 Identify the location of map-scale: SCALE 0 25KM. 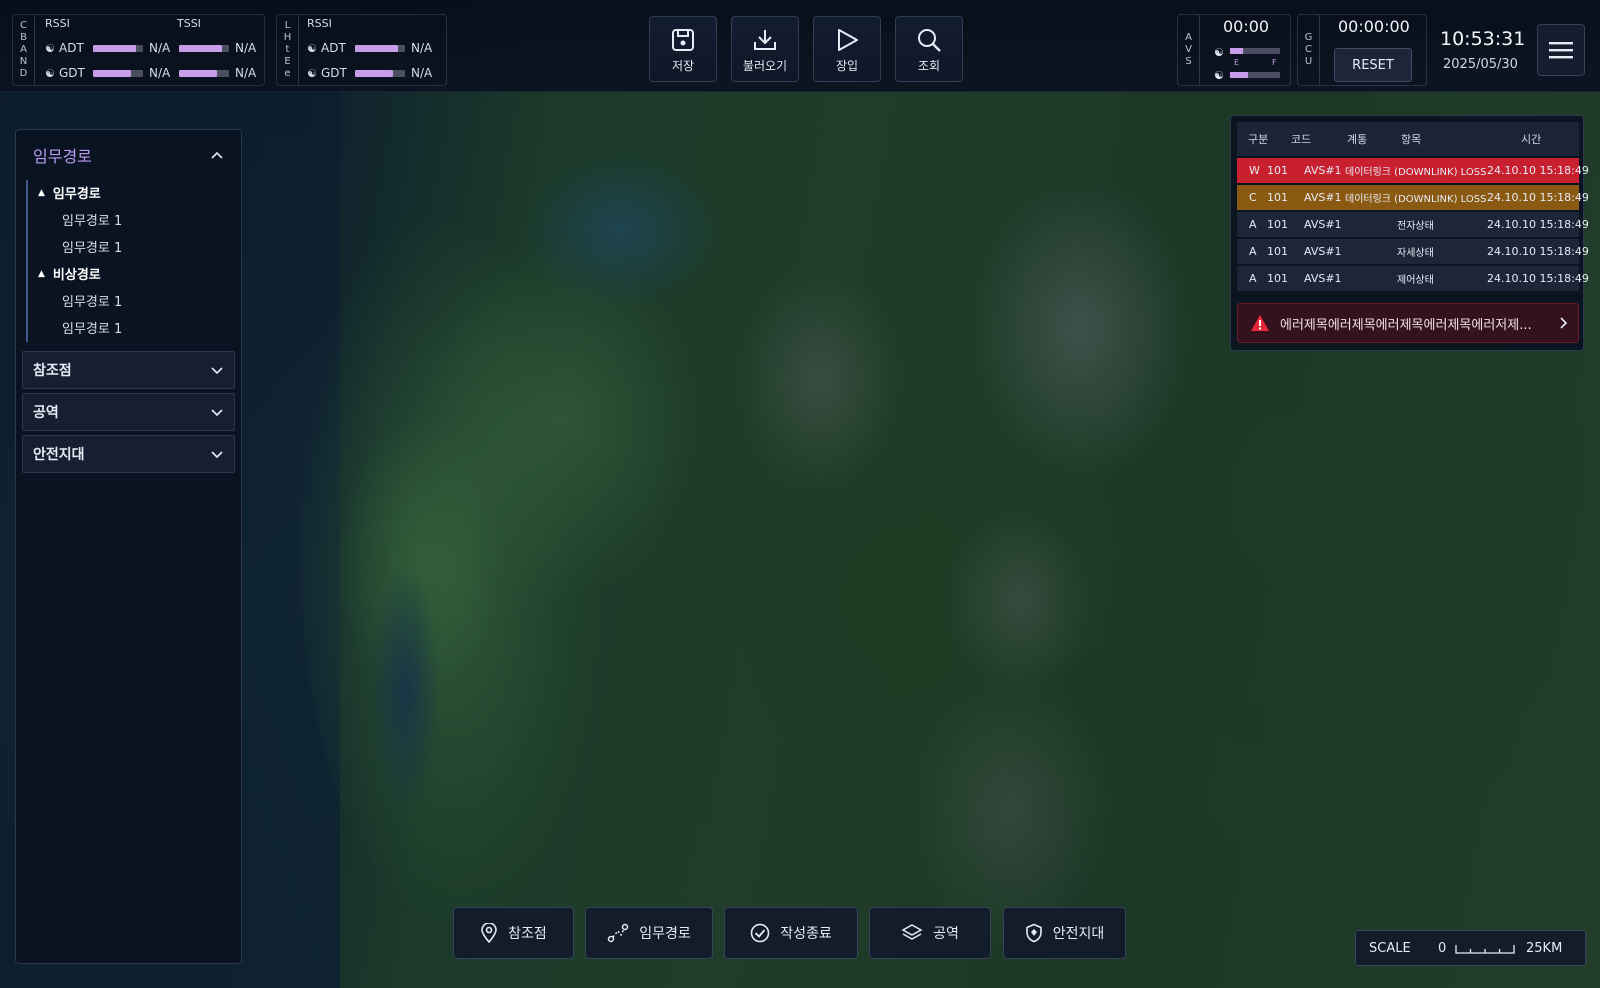
(1470, 948).